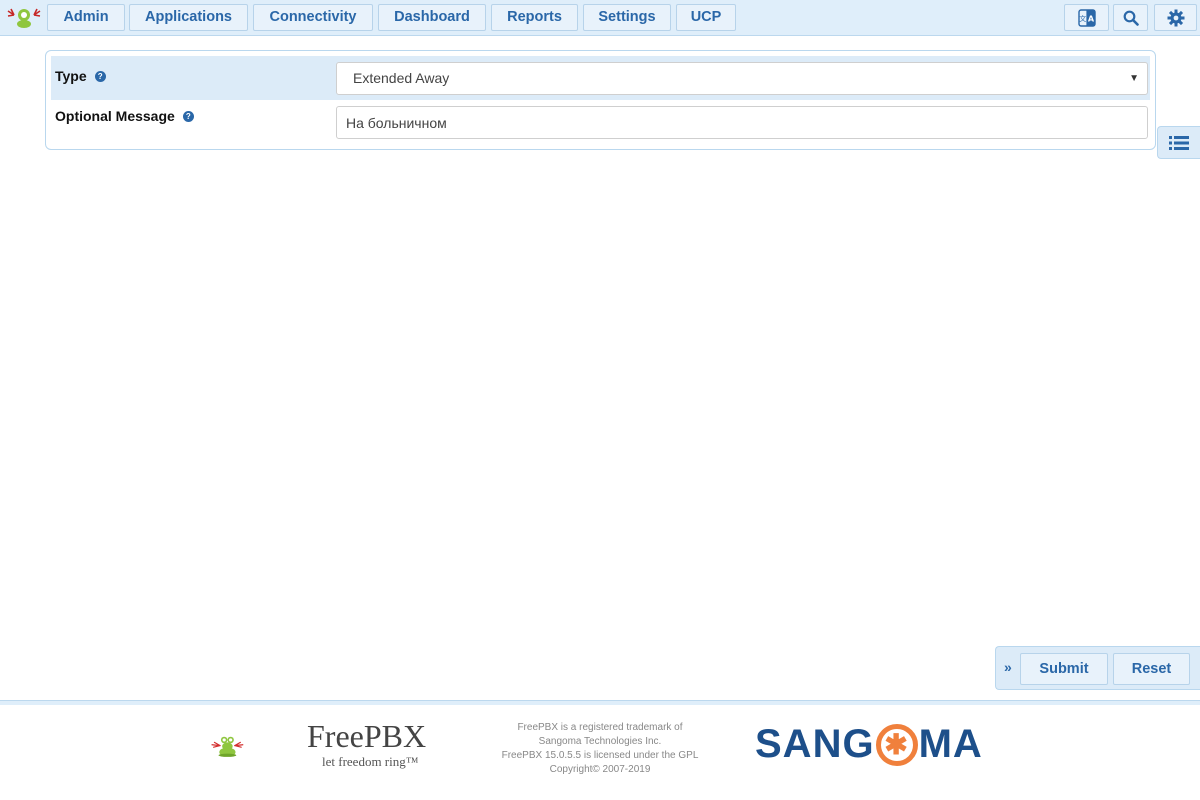 This screenshot has width=1200, height=800. What do you see at coordinates (1134, 78) in the screenshot?
I see `caret-down-icon: ▼` at bounding box center [1134, 78].